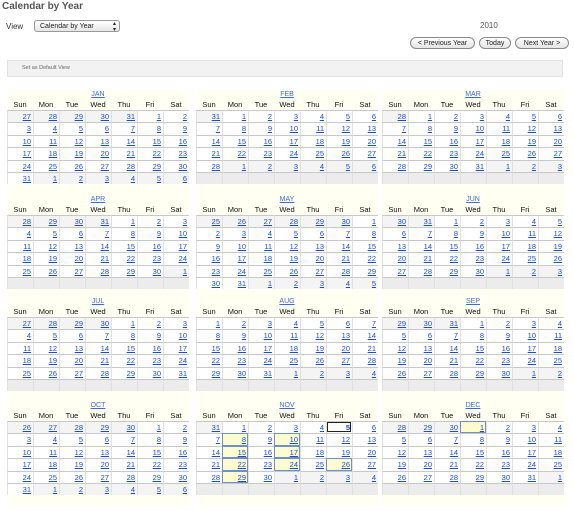  What do you see at coordinates (447, 141) in the screenshot?
I see `day-cell: 16` at bounding box center [447, 141].